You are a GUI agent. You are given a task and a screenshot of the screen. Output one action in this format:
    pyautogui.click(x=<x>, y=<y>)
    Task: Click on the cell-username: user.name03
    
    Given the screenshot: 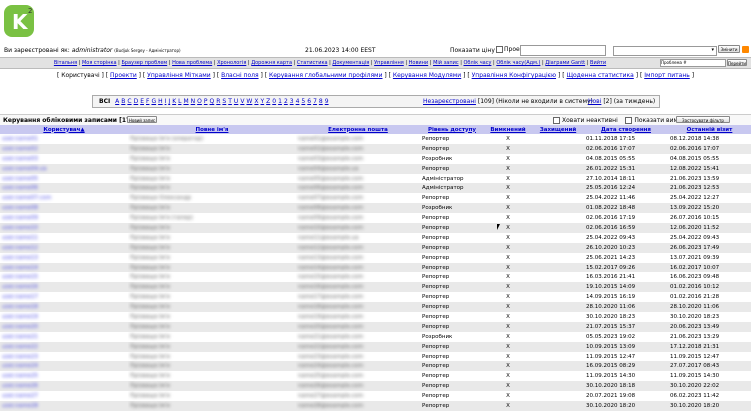 What is the action you would take?
    pyautogui.click(x=64, y=158)
    